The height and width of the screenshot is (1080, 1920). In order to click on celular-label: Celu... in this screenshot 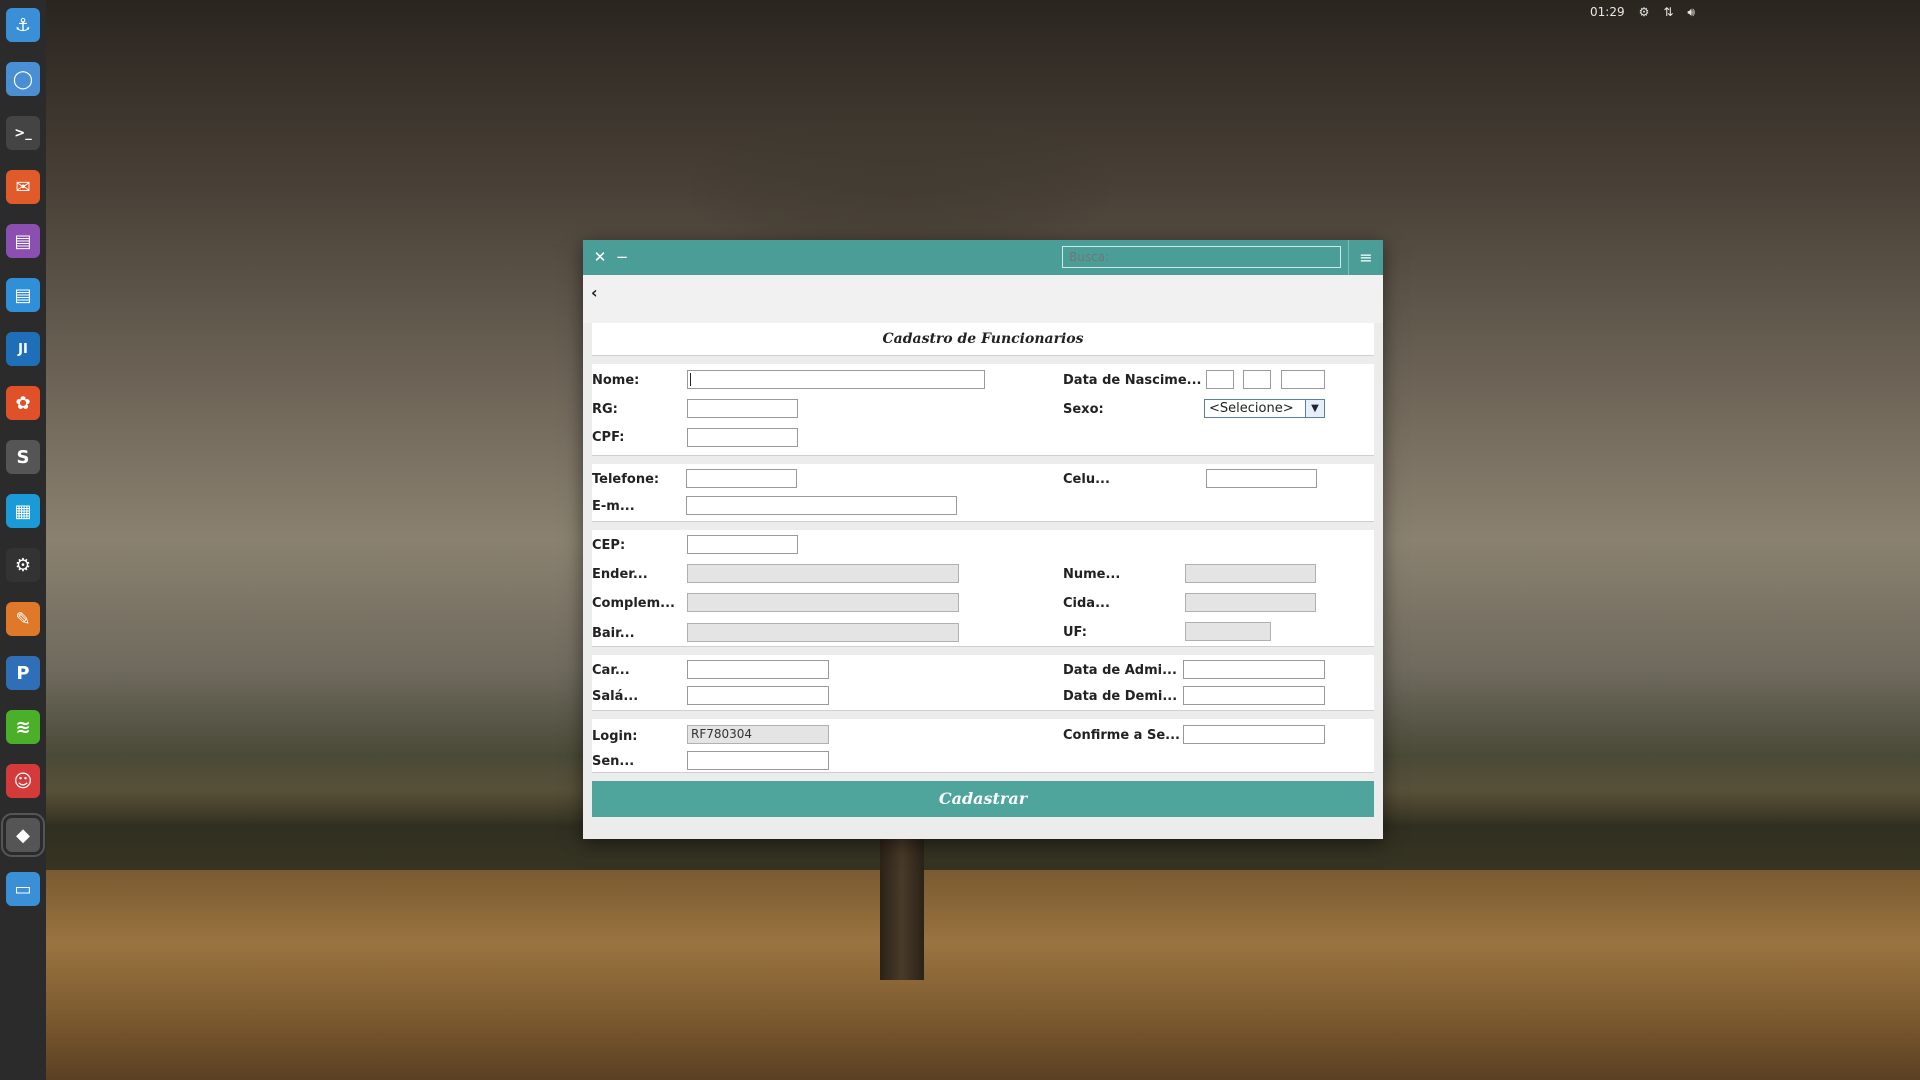, I will do `click(1086, 479)`.